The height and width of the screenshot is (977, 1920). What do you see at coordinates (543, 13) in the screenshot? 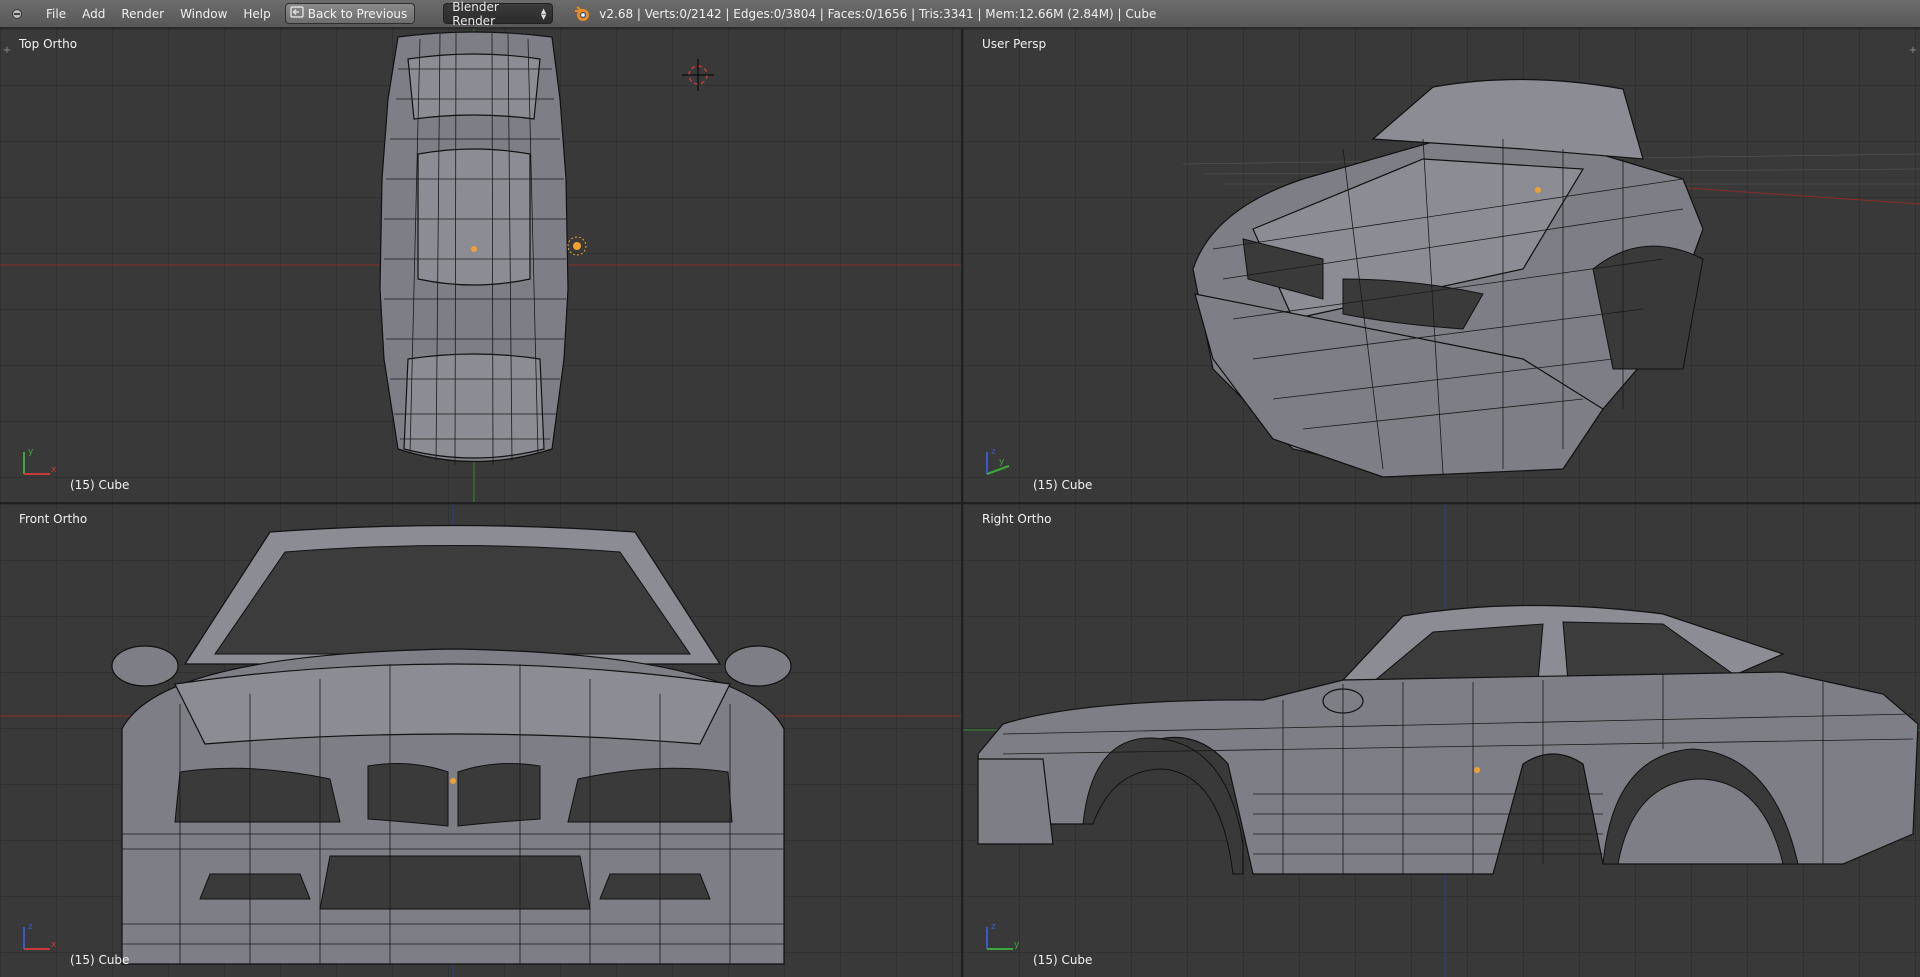
I see `updown-arrows-icon: ▲ ▼` at bounding box center [543, 13].